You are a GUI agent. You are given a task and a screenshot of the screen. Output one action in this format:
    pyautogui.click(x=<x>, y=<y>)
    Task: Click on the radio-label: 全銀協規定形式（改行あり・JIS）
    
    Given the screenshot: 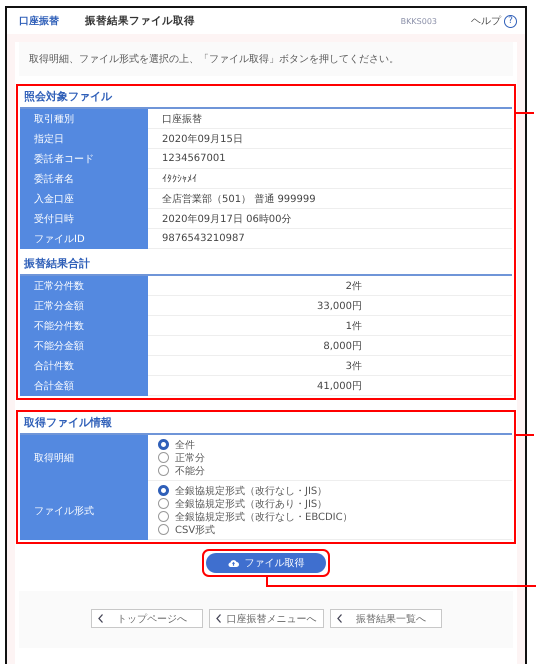 What is the action you would take?
    pyautogui.click(x=251, y=503)
    